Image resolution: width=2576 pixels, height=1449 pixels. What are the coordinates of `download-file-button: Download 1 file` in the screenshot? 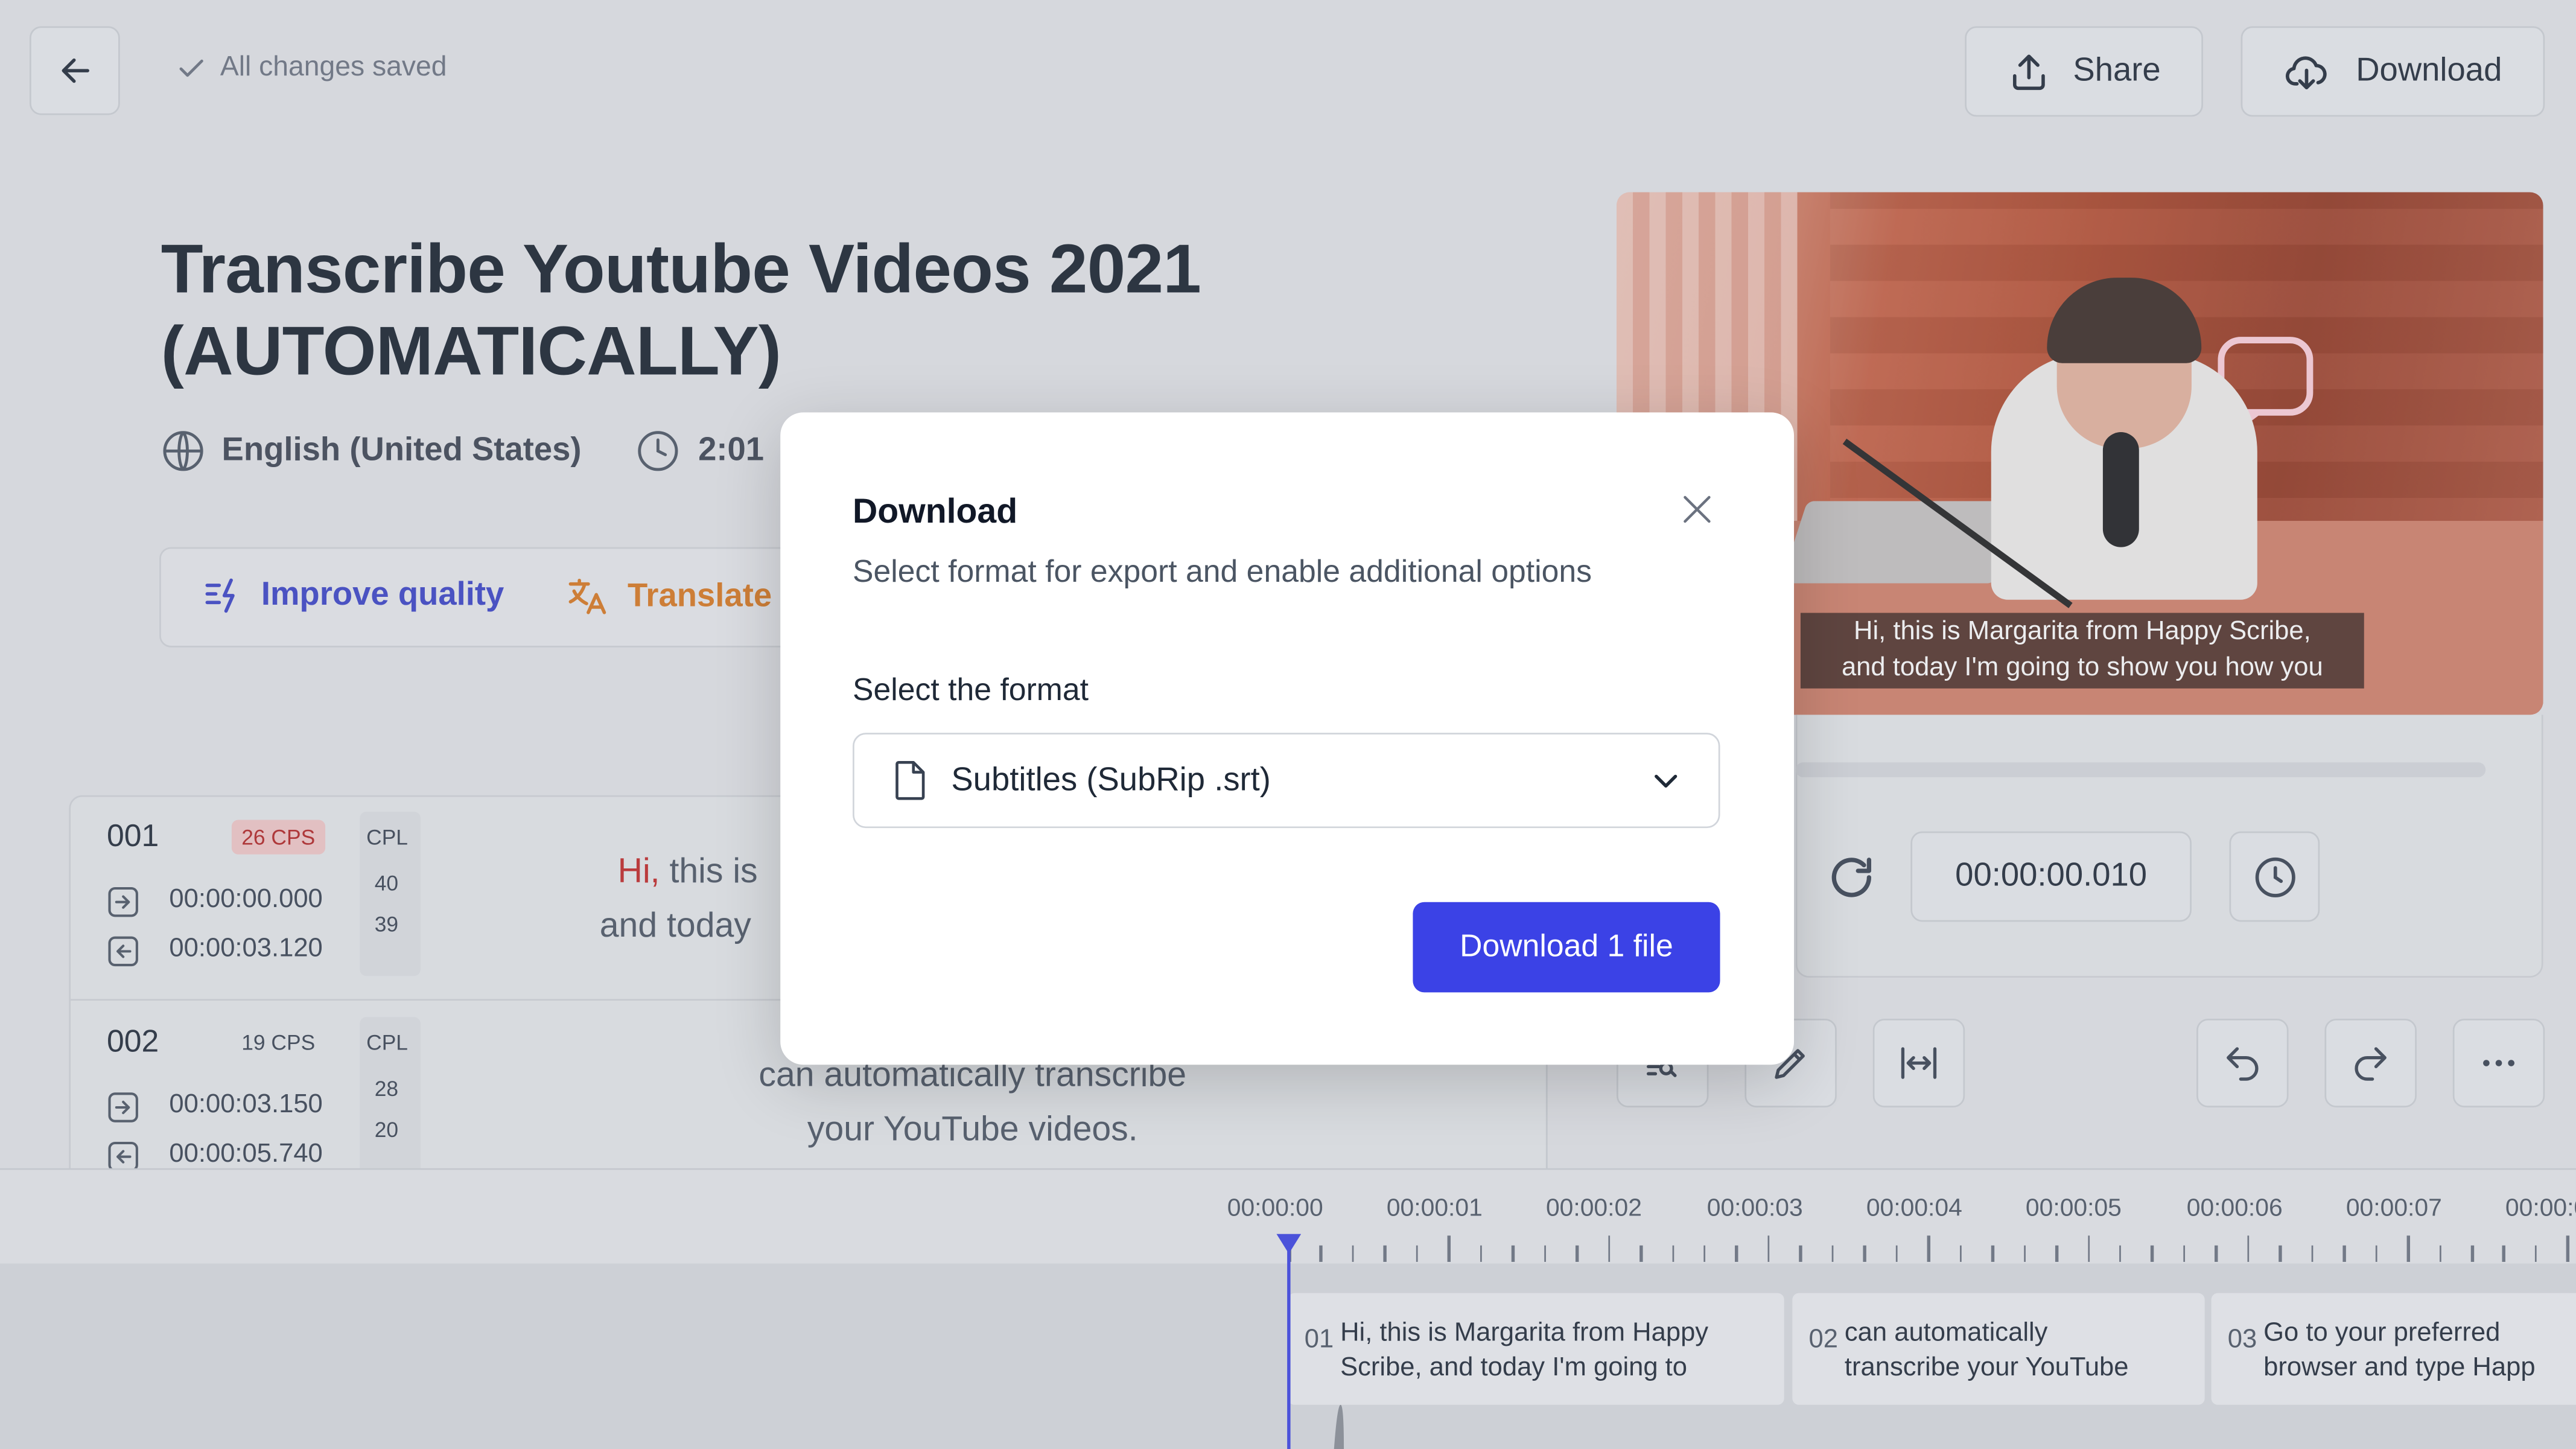 It's located at (1566, 947).